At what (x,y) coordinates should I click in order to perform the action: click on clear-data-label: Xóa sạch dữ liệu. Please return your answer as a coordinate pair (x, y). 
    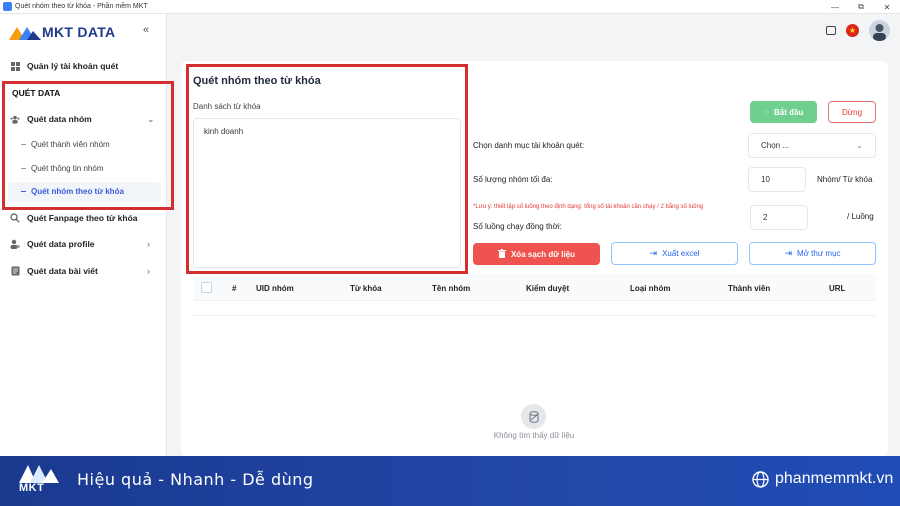
    Looking at the image, I should click on (543, 254).